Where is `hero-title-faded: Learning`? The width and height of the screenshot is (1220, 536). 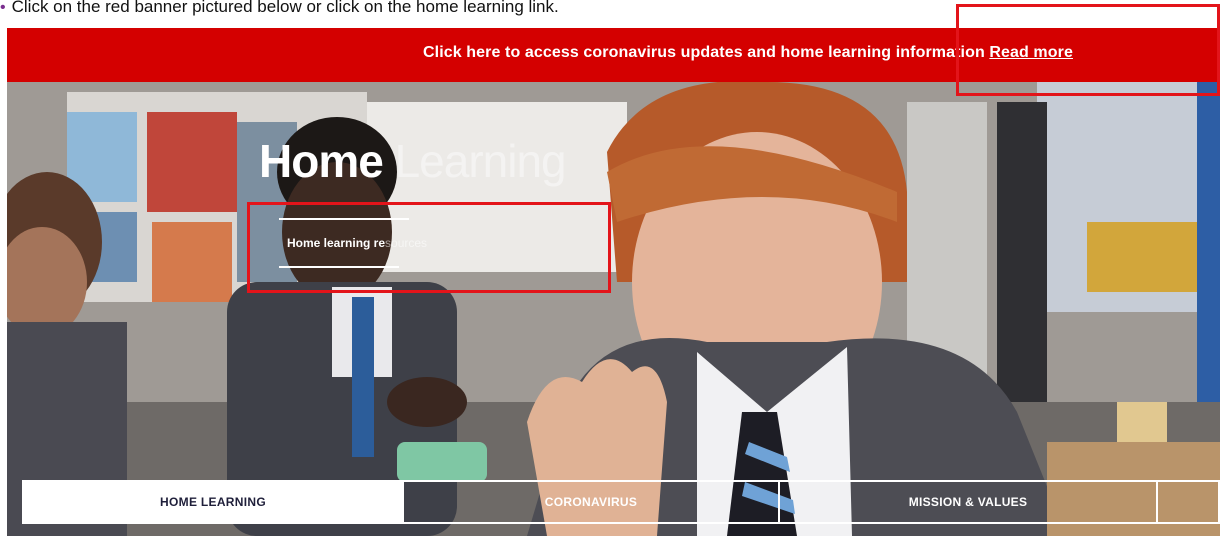 hero-title-faded: Learning is located at coordinates (480, 161).